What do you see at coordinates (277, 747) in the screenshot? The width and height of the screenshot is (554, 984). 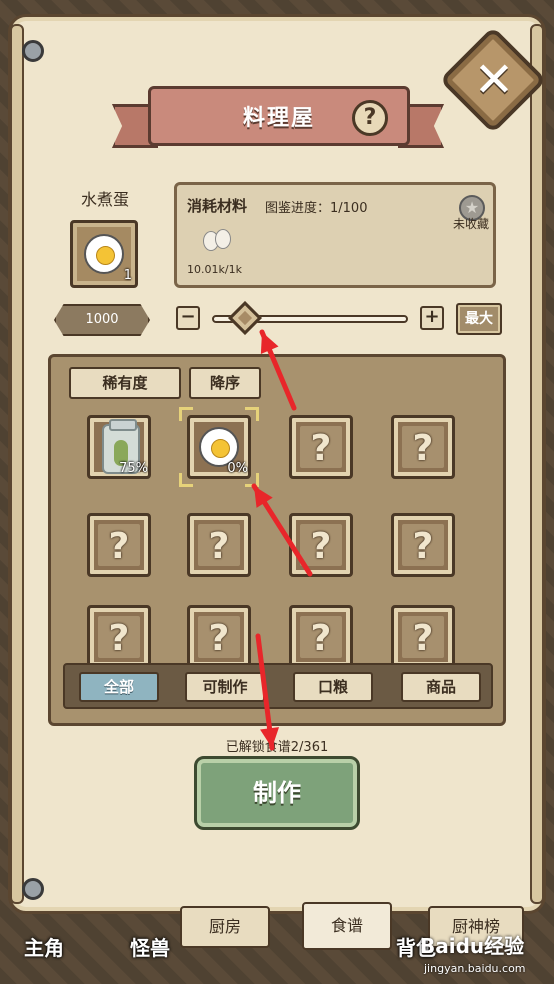 I see `unlock-progress-text: 已解锁食谱2/361` at bounding box center [277, 747].